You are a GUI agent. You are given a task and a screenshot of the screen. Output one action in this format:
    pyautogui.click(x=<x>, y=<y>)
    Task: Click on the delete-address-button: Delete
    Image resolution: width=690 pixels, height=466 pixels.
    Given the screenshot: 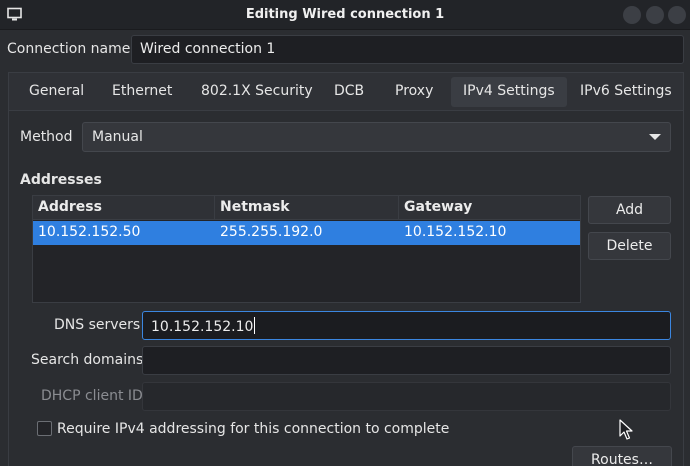 What is the action you would take?
    pyautogui.click(x=629, y=246)
    